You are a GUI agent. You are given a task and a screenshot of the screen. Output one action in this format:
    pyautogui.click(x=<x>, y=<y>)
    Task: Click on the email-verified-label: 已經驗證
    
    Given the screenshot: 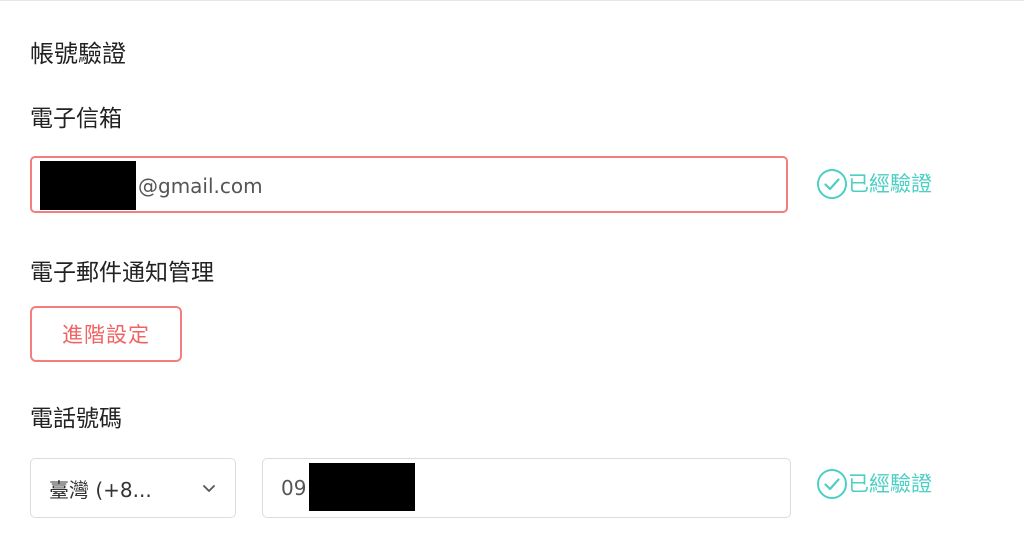 What is the action you would take?
    pyautogui.click(x=890, y=184)
    